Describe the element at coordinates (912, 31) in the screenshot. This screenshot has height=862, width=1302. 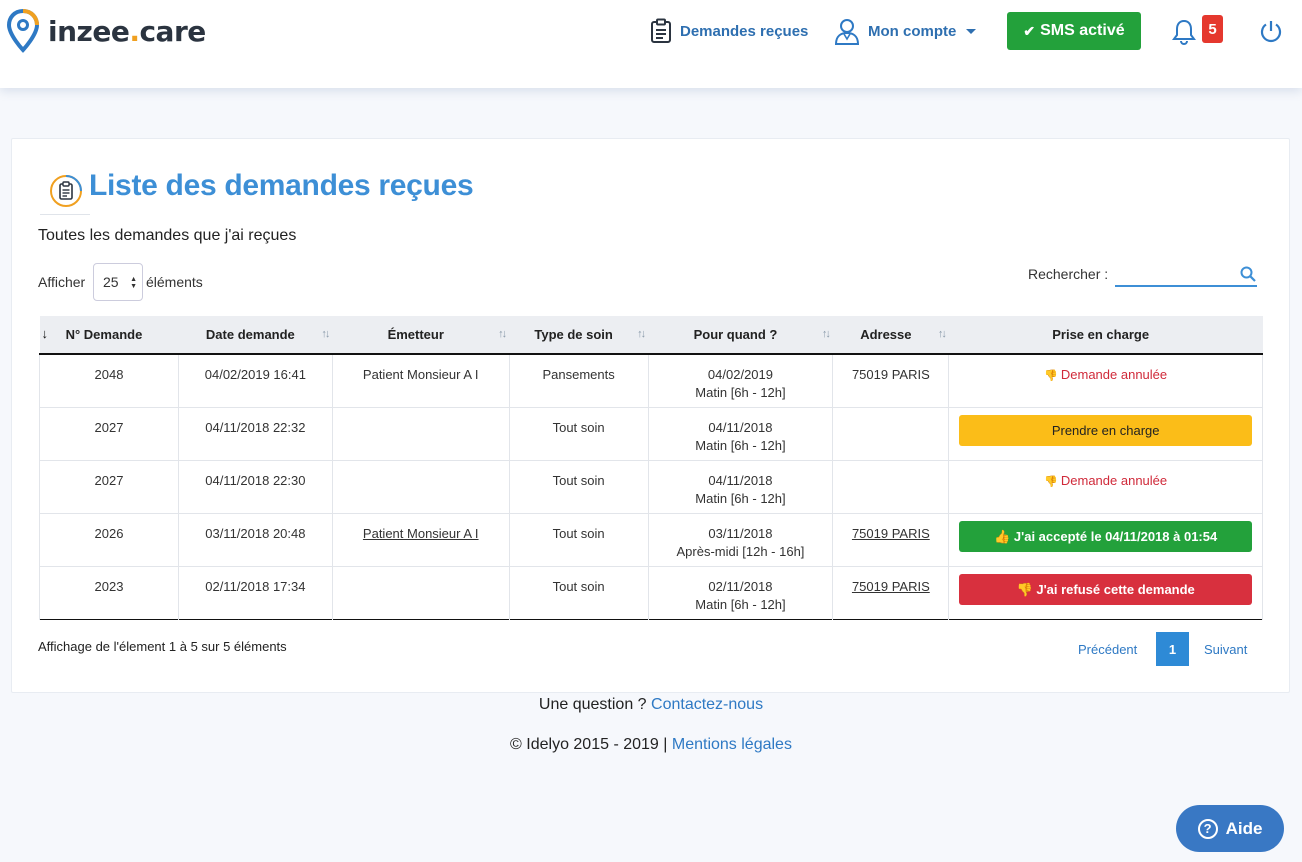
I see `nav-compte-label: Mon compte` at that location.